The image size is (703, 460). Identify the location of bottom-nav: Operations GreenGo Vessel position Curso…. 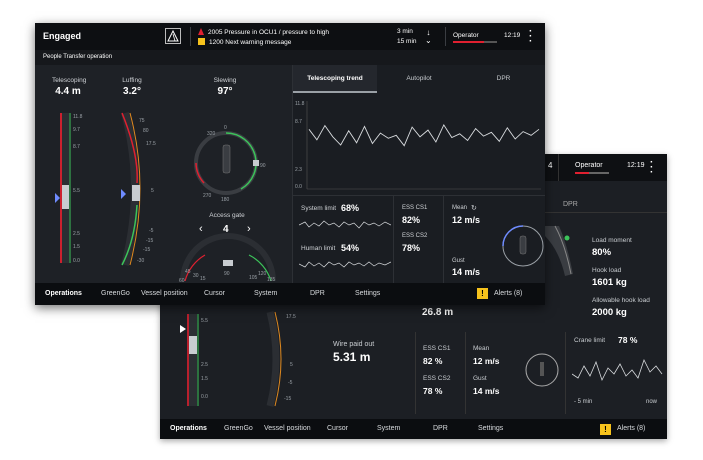
(290, 294).